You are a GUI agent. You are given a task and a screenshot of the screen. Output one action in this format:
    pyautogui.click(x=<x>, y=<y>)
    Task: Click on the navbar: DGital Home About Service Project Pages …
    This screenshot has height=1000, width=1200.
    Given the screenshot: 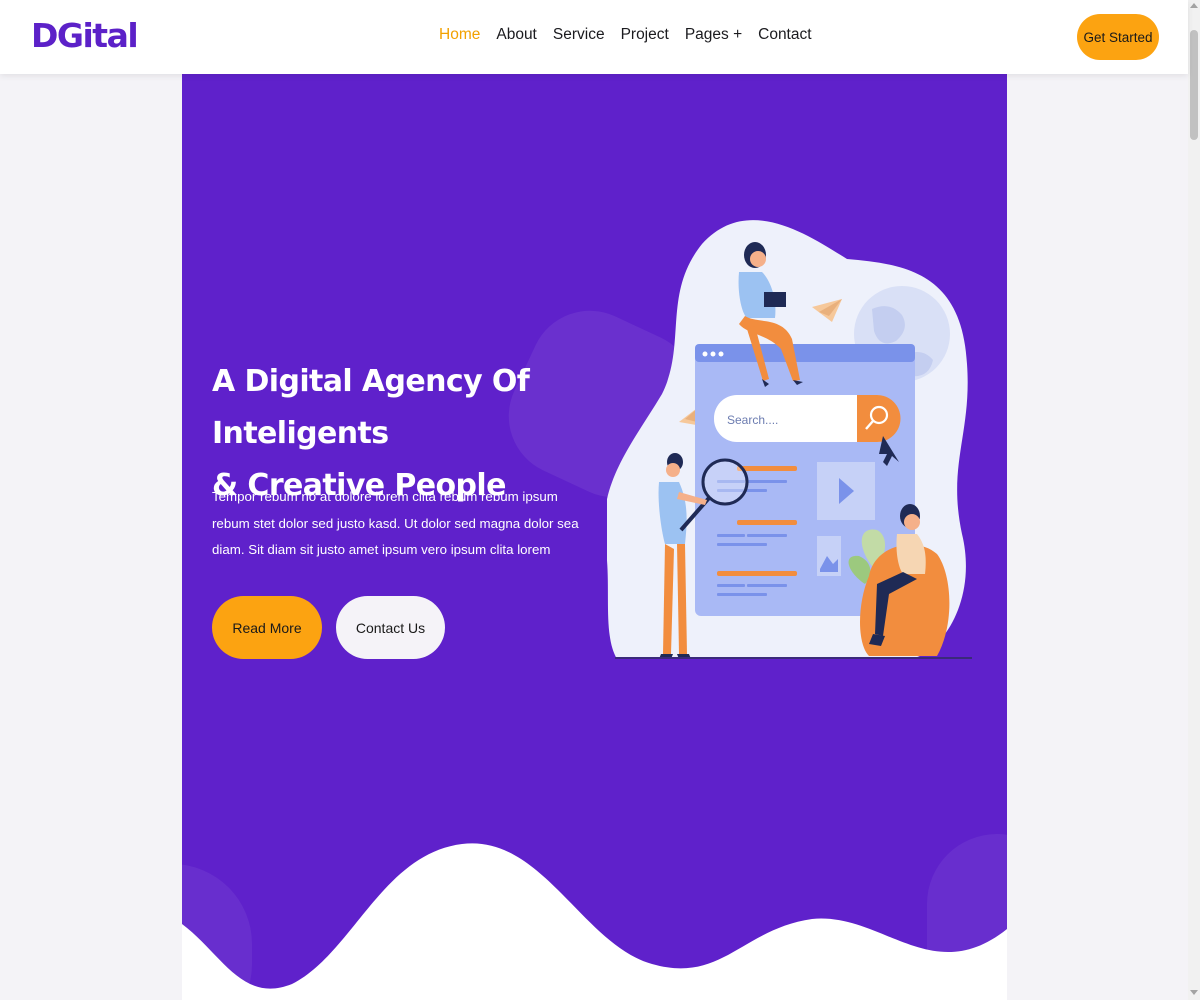 What is the action you would take?
    pyautogui.click(x=594, y=37)
    